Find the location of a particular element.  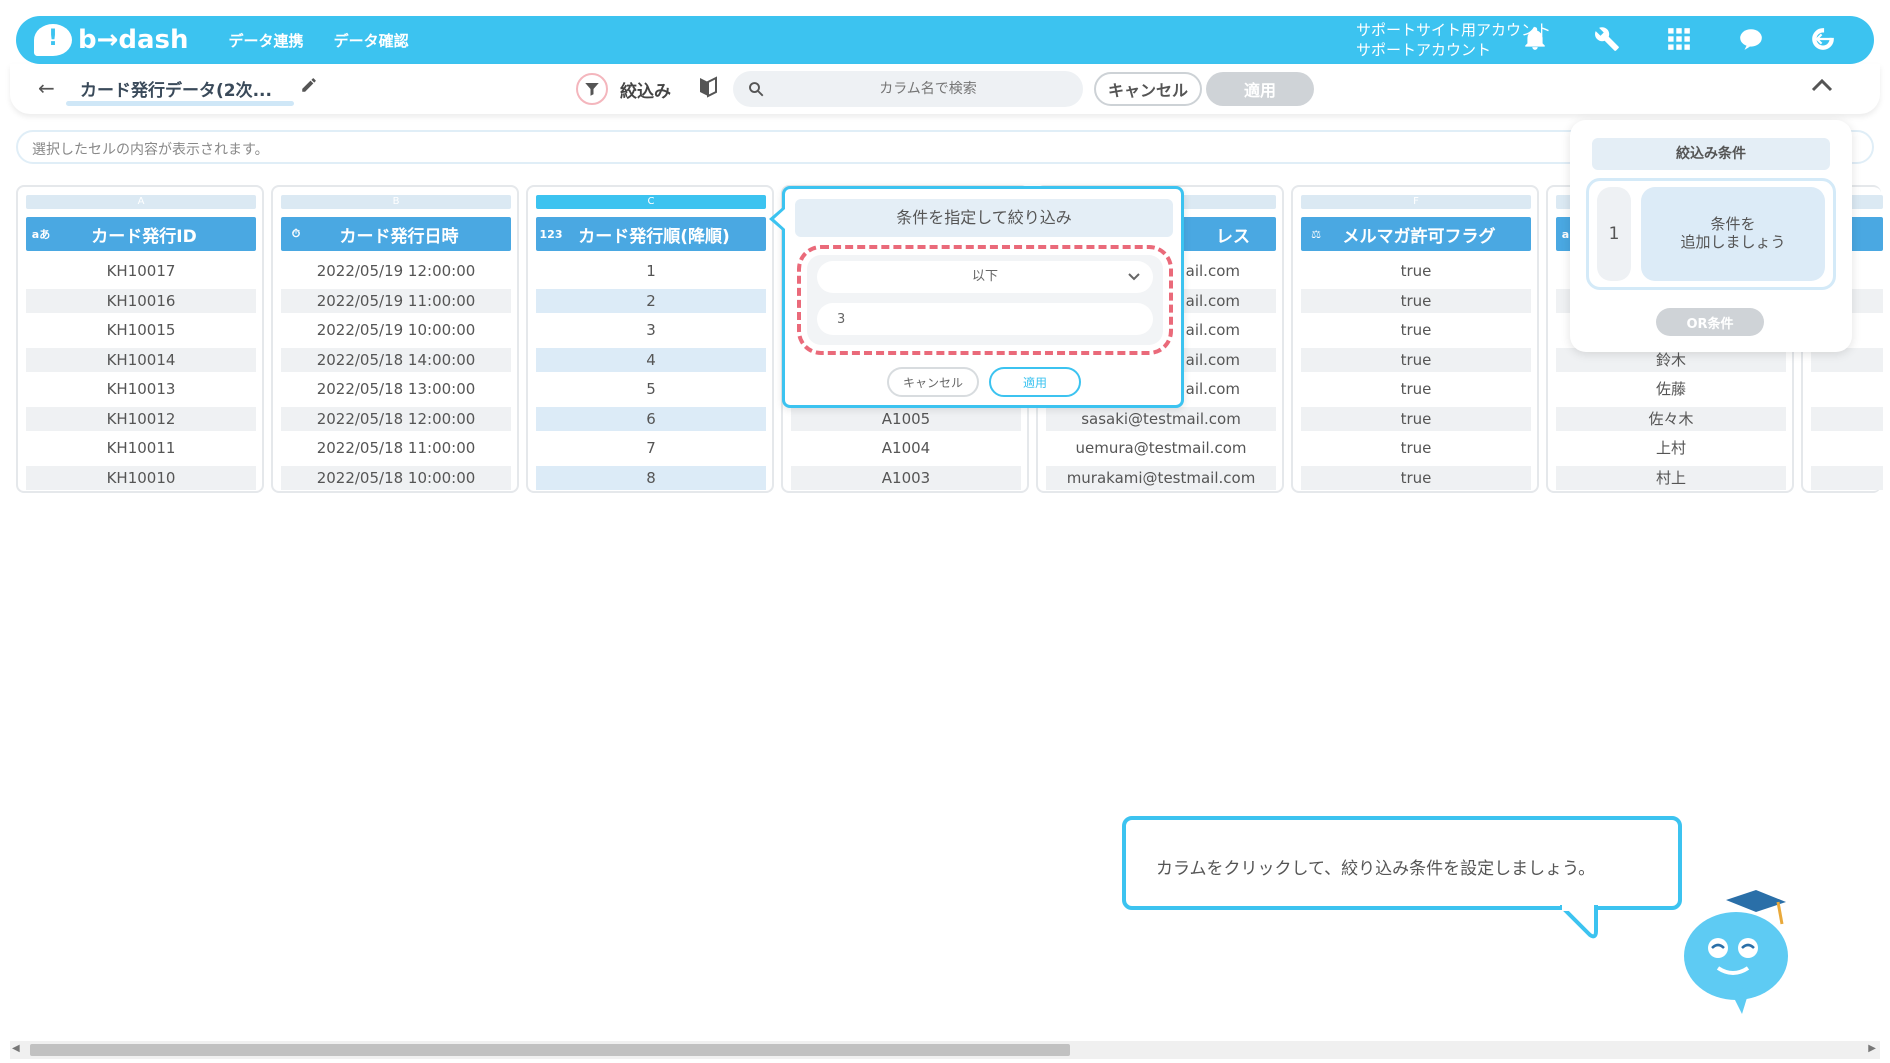

table-cell: A1003 is located at coordinates (906, 477).